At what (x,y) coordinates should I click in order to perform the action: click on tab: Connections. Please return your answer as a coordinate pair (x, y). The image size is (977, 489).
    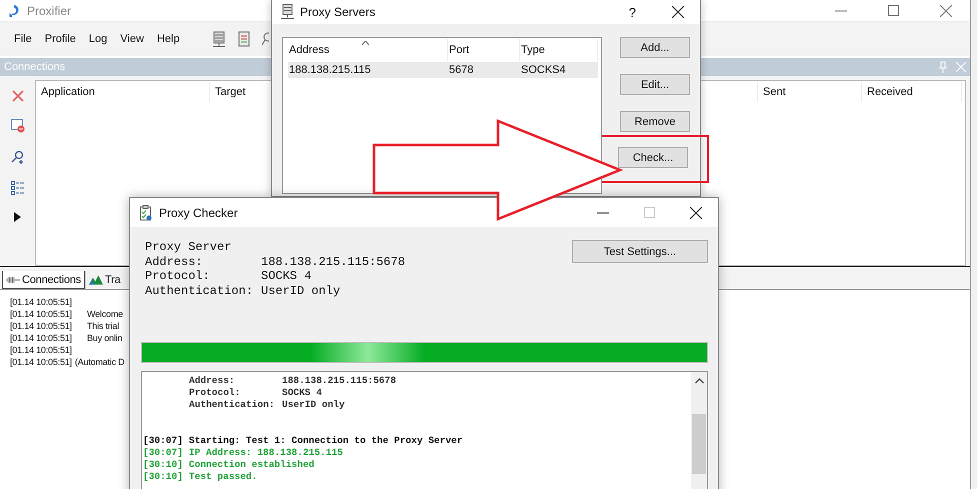
    Looking at the image, I should click on (43, 280).